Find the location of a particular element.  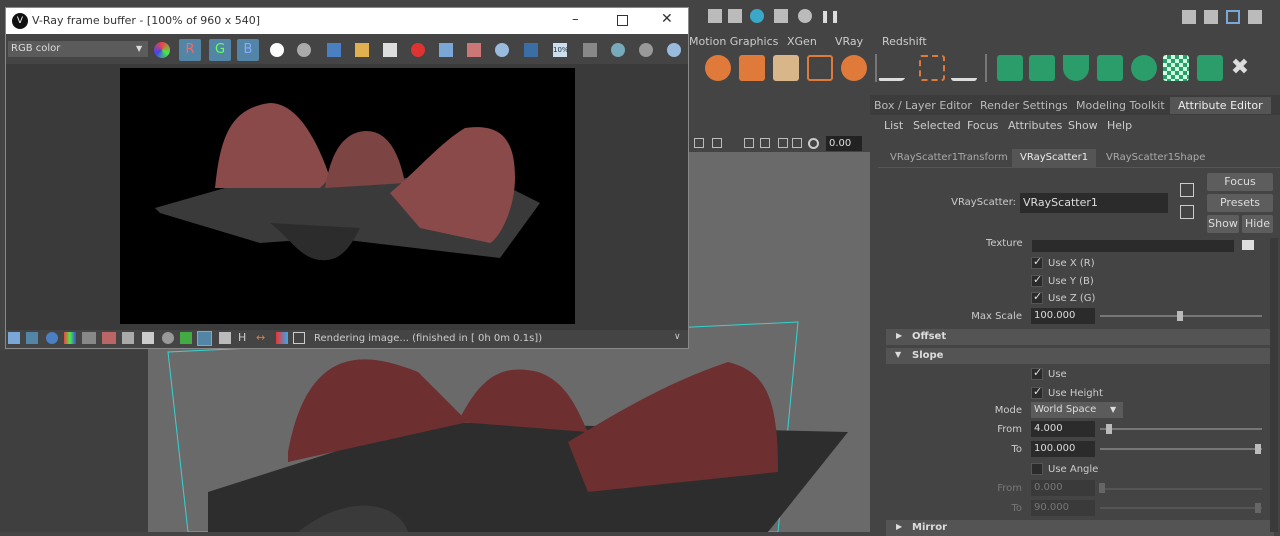

mode-dropdown-arrow-icon: ▼ is located at coordinates (1113, 409).